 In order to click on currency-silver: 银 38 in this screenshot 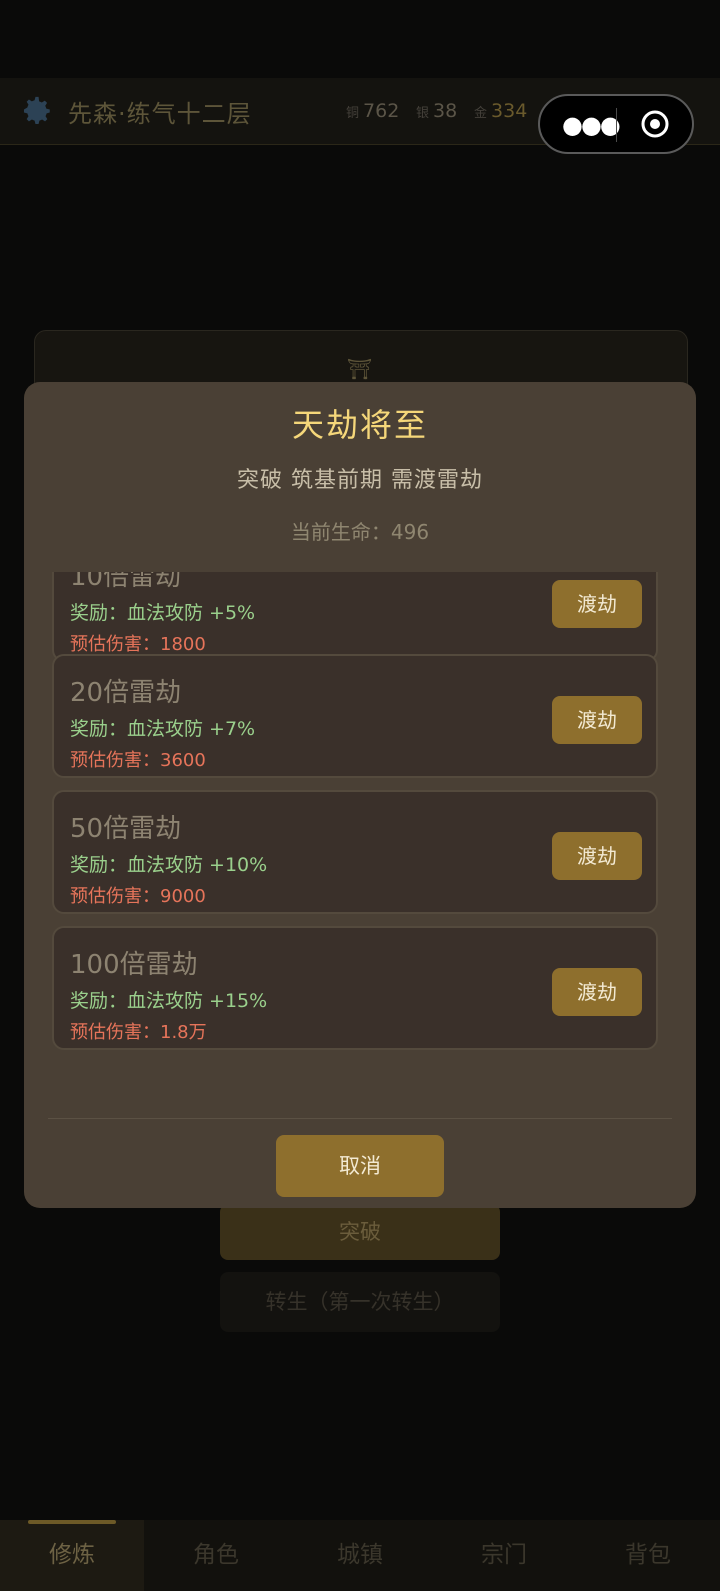, I will do `click(436, 111)`.